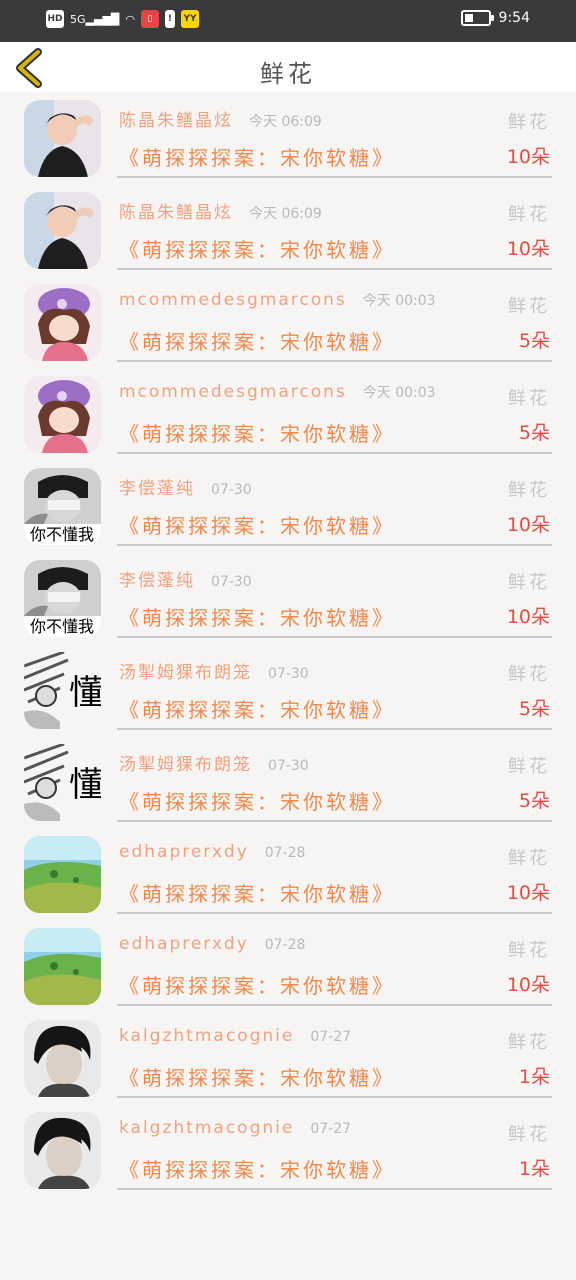 Image resolution: width=576 pixels, height=1280 pixels. I want to click on signal-icon: 5G▂▄▆█, so click(95, 19).